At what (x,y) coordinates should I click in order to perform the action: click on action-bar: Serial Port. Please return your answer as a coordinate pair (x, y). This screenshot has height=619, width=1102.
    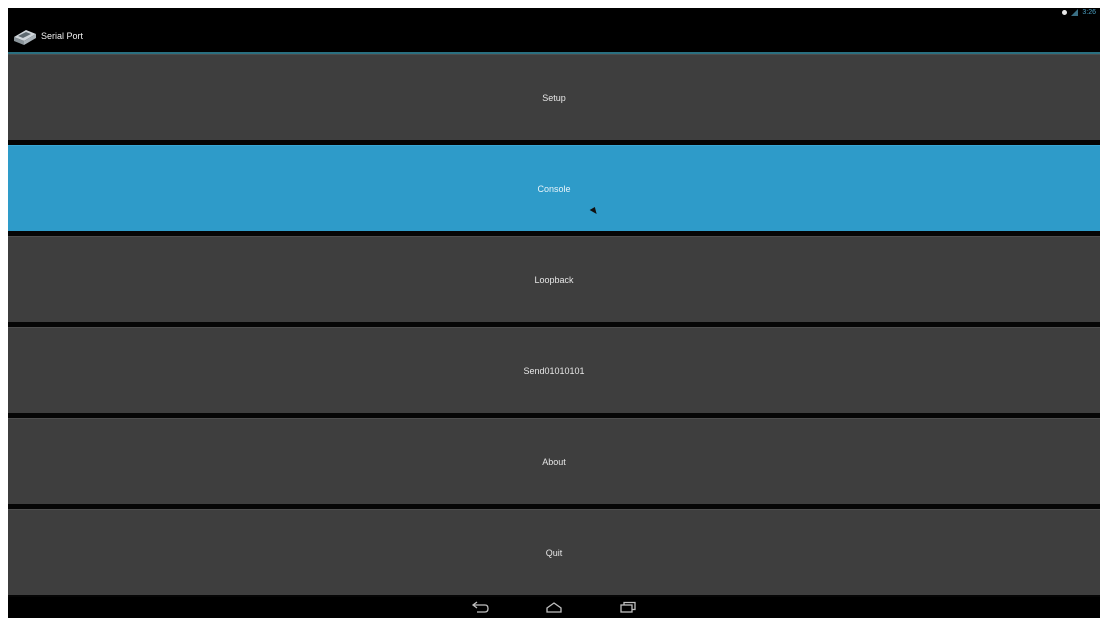
    Looking at the image, I should click on (554, 37).